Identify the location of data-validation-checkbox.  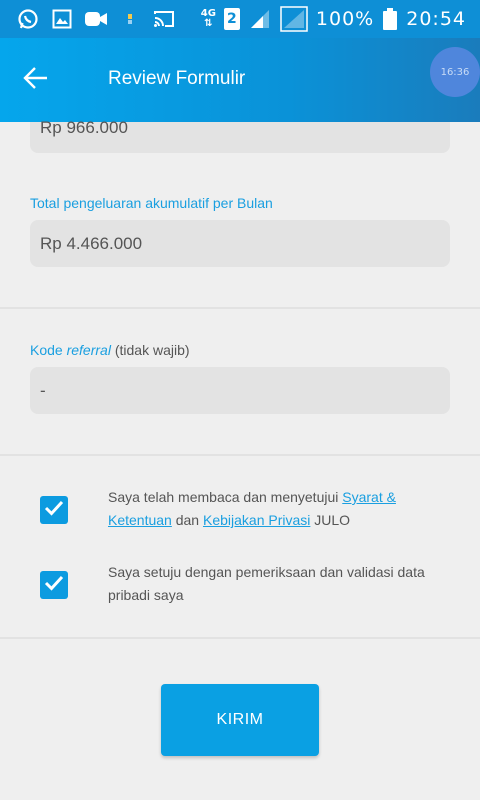
(54, 585).